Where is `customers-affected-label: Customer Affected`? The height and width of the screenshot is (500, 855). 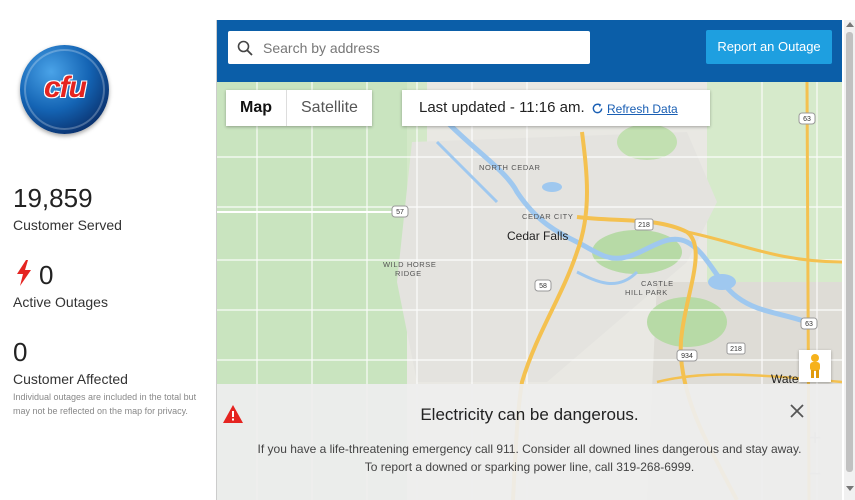 customers-affected-label: Customer Affected is located at coordinates (70, 379).